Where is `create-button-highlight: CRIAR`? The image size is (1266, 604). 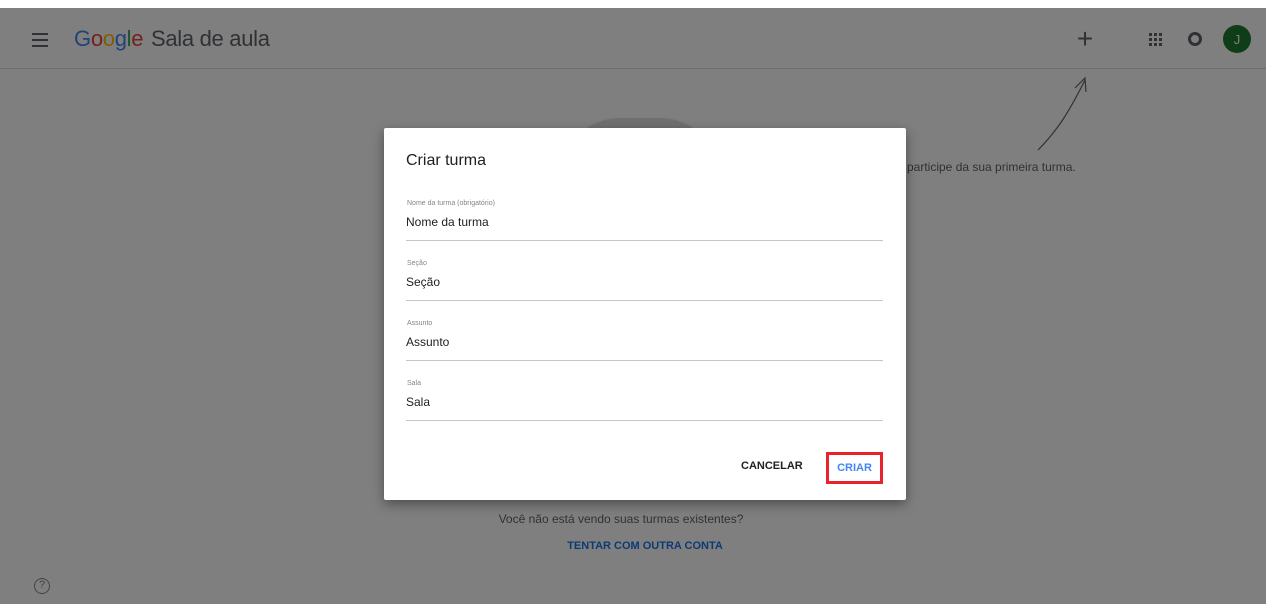
create-button-highlight: CRIAR is located at coordinates (854, 468).